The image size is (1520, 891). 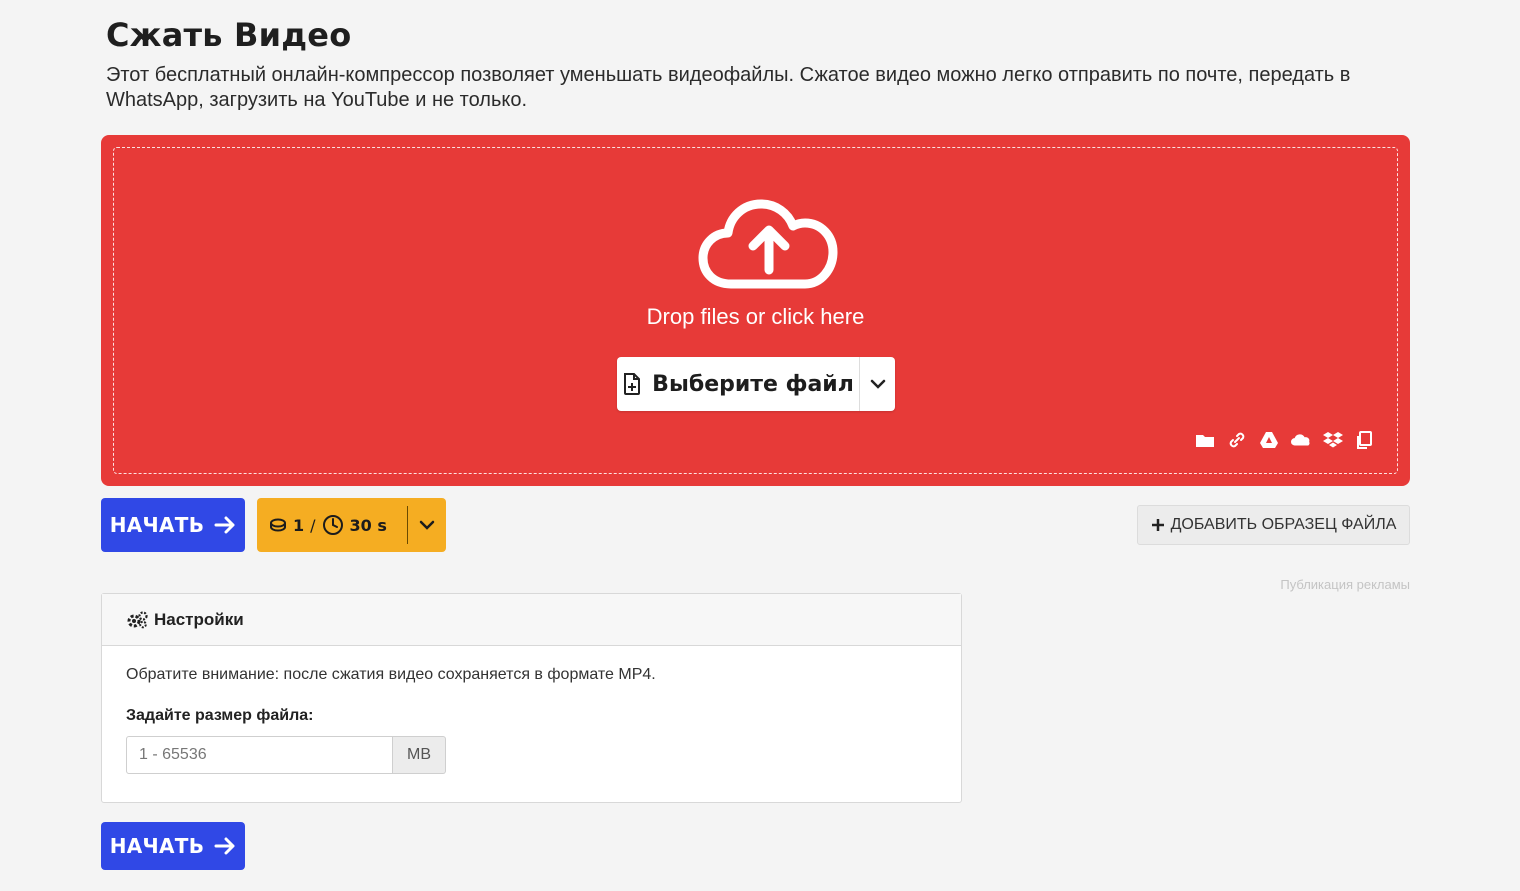 What do you see at coordinates (278, 525) in the screenshot?
I see `coin-icon` at bounding box center [278, 525].